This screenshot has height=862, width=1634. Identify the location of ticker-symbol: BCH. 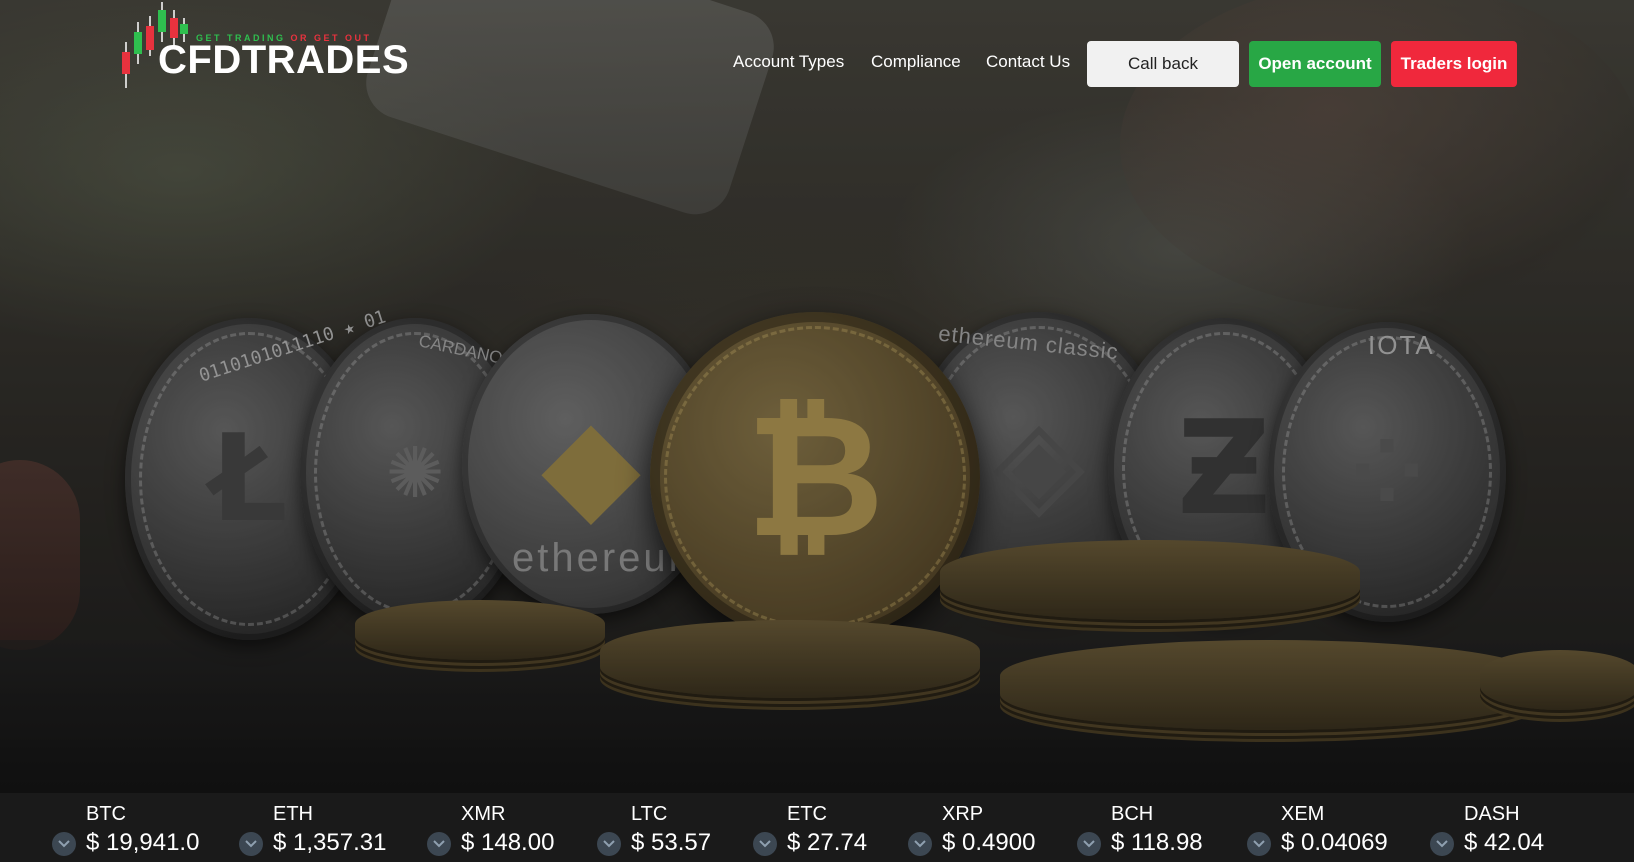
(1132, 814).